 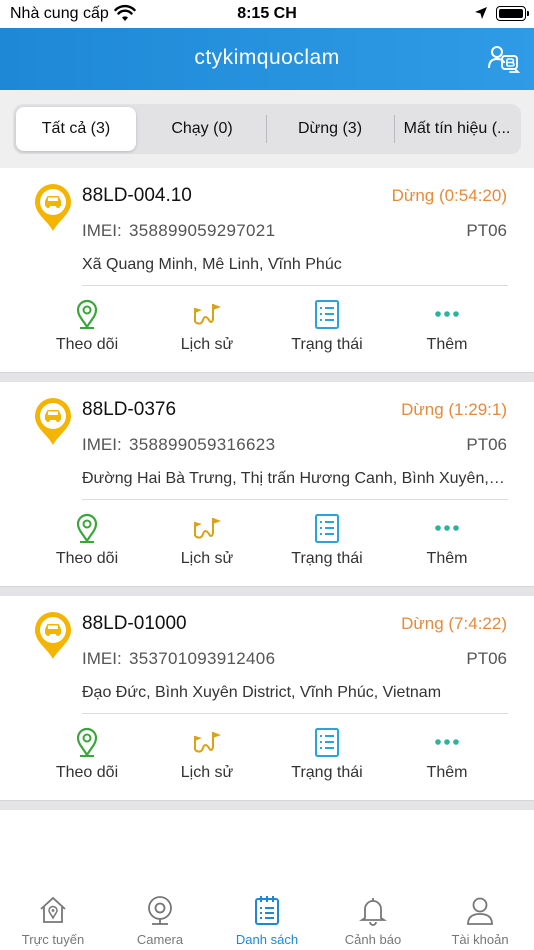 What do you see at coordinates (137, 195) in the screenshot?
I see `vehicle-plate: 88LD-004.10` at bounding box center [137, 195].